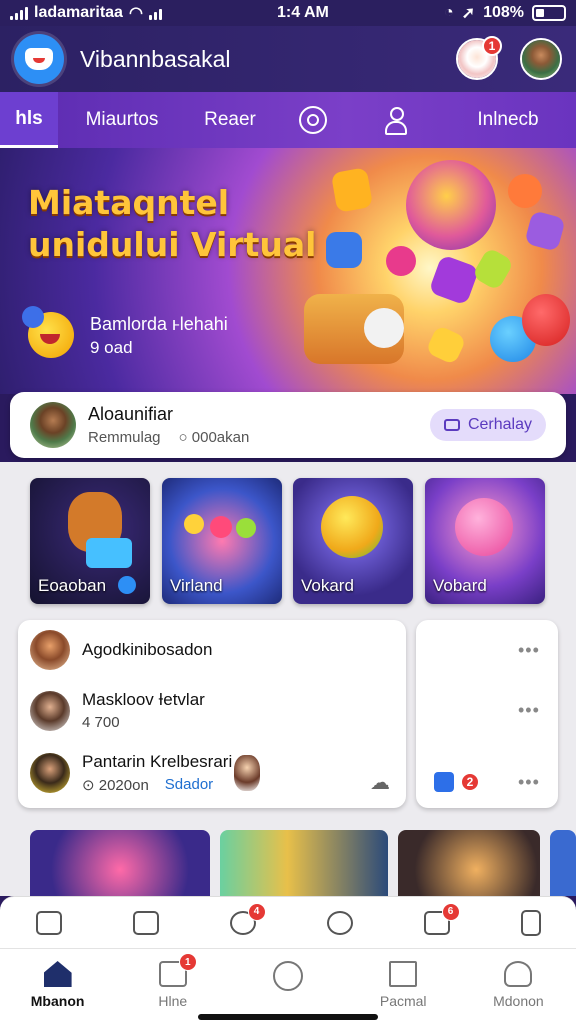 The image size is (576, 1024). What do you see at coordinates (450, 911) in the screenshot?
I see `chat-badge: 6` at bounding box center [450, 911].